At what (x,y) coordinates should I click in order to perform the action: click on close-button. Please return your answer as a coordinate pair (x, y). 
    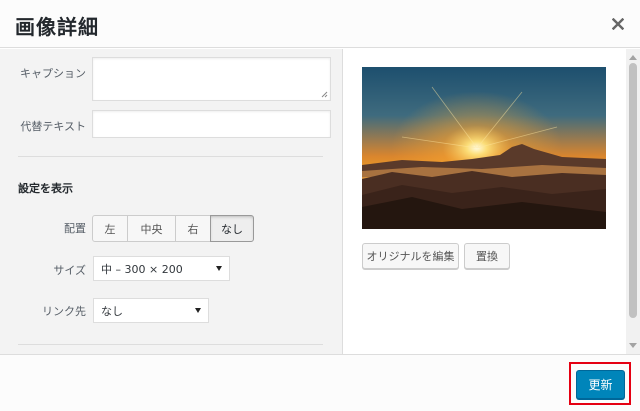
    Looking at the image, I should click on (618, 24).